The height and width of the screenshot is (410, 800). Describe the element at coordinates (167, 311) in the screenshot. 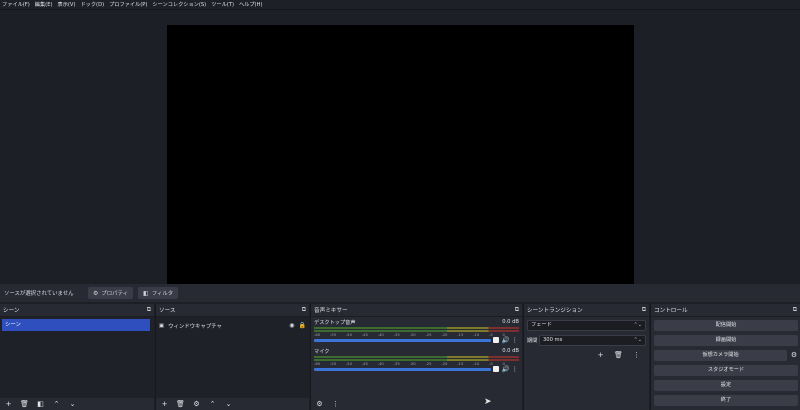

I see `sources-title: ソース` at that location.